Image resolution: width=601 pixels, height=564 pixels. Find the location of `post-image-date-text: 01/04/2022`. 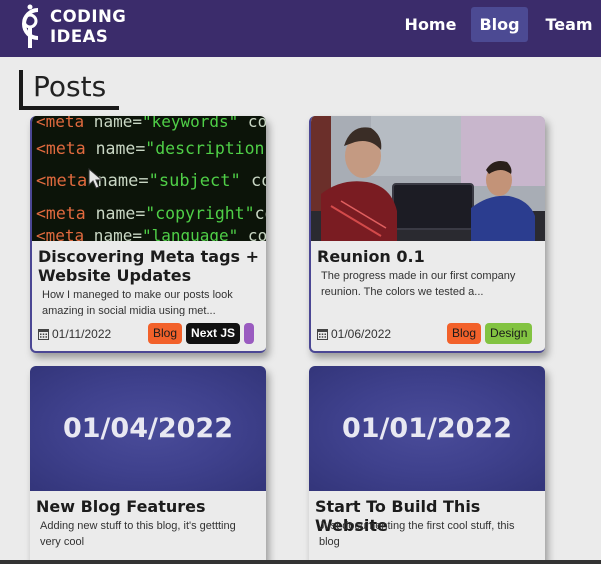

post-image-date-text: 01/04/2022 is located at coordinates (147, 428).